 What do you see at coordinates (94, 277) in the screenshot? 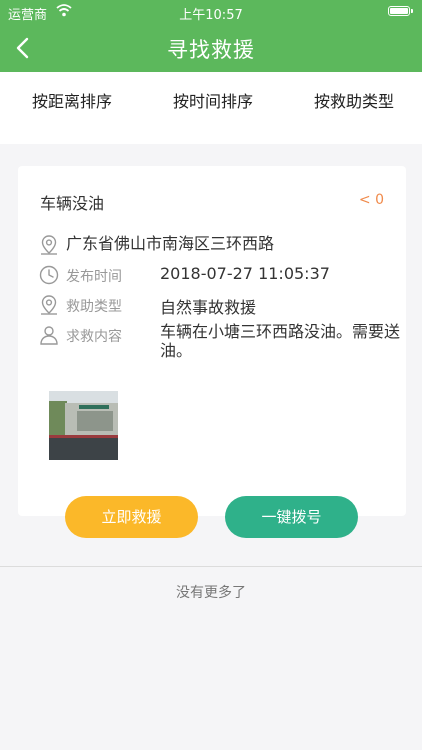
I see `publish-time-label: 发布时间` at bounding box center [94, 277].